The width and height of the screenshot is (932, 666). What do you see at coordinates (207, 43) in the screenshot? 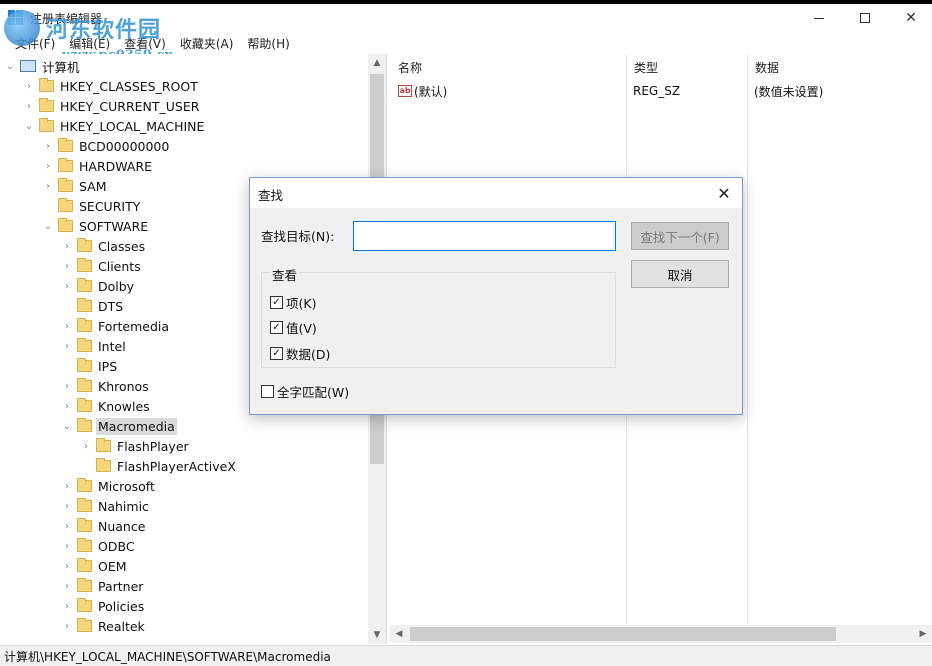
I see `menu-favorites: 收藏夹(A)` at bounding box center [207, 43].